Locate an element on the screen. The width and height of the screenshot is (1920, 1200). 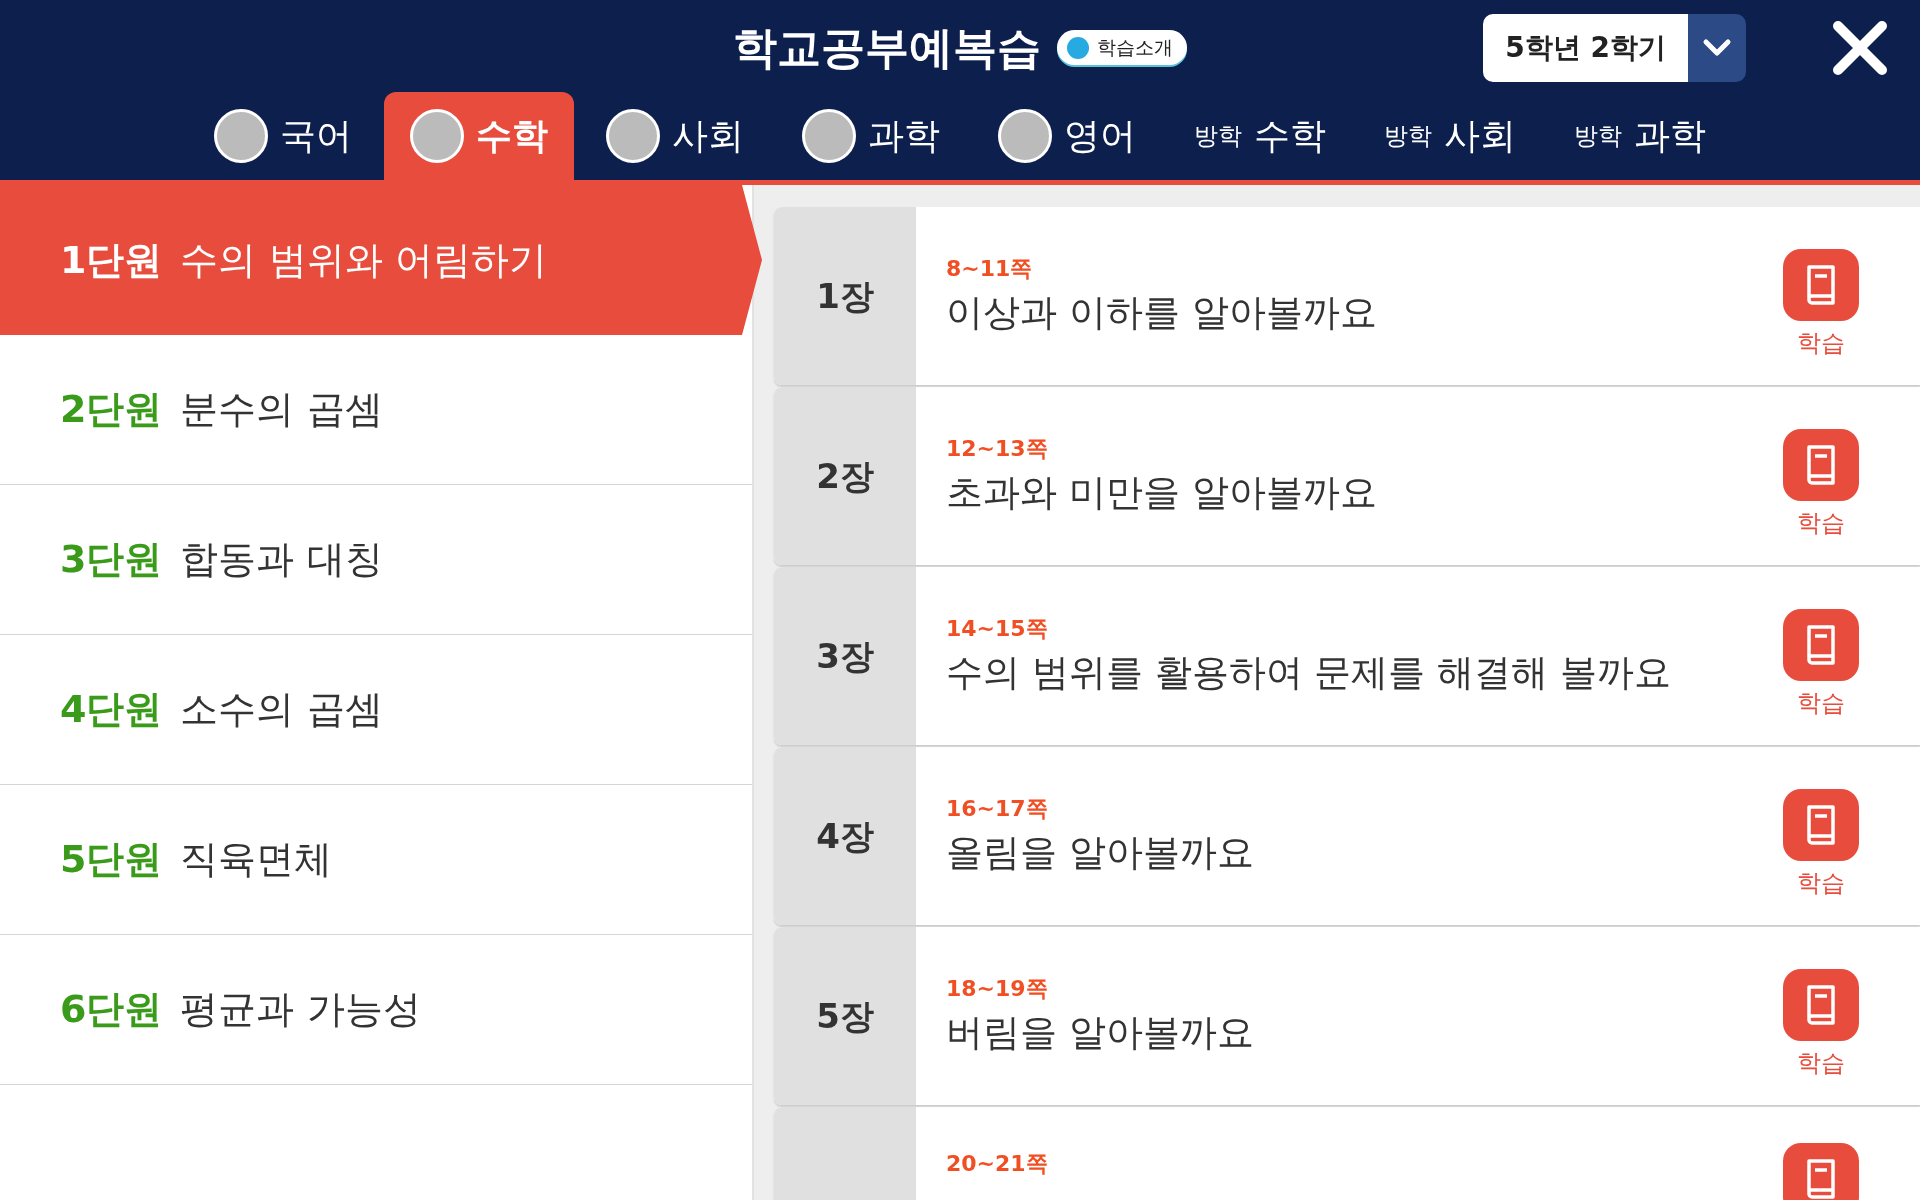
unit-item: 1단원 수의 범위와 어림하기 is located at coordinates (381, 260).